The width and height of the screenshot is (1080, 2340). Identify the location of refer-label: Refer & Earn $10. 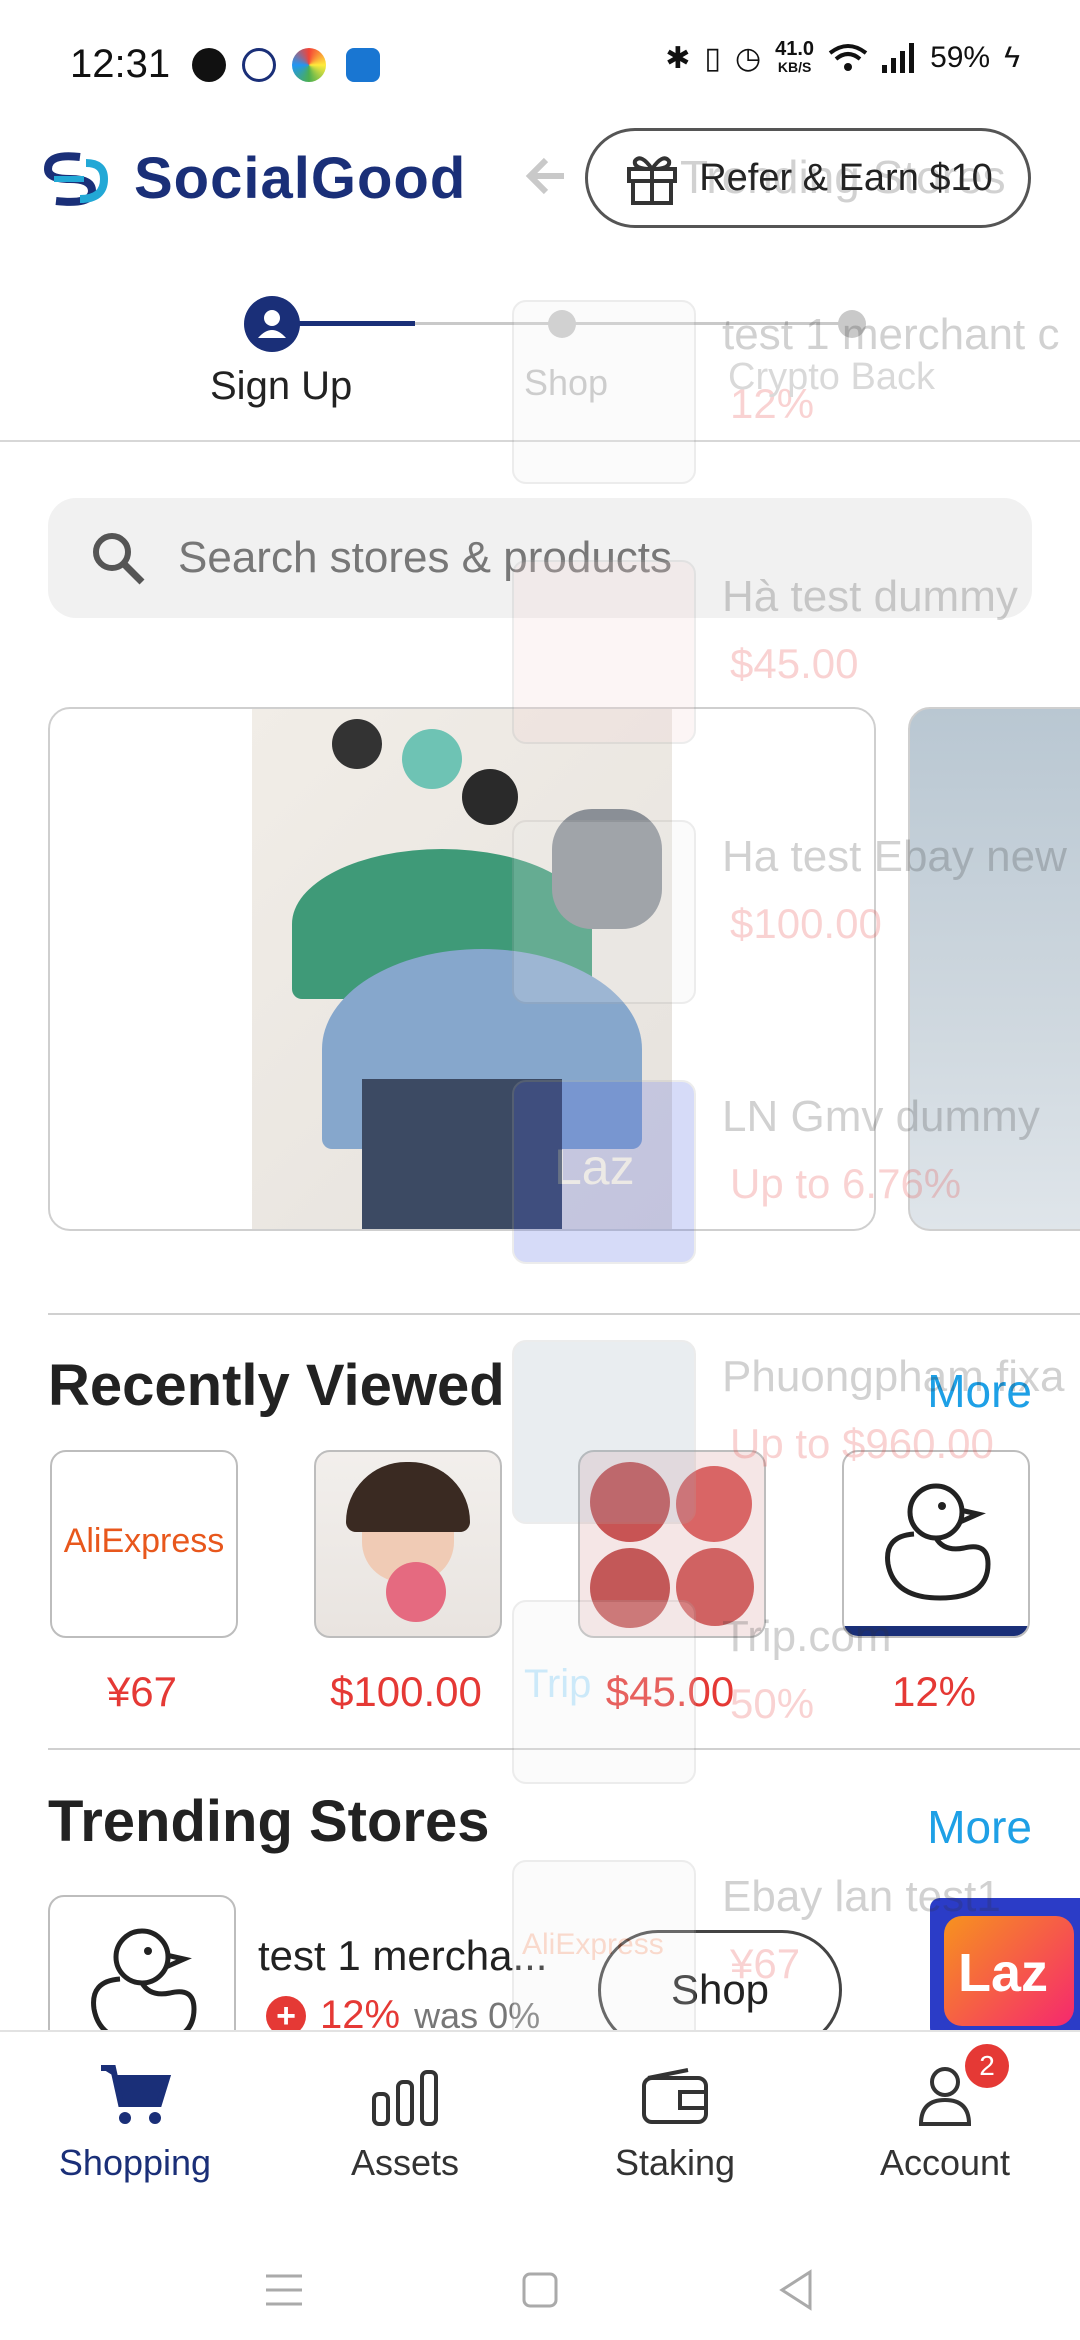
(846, 177).